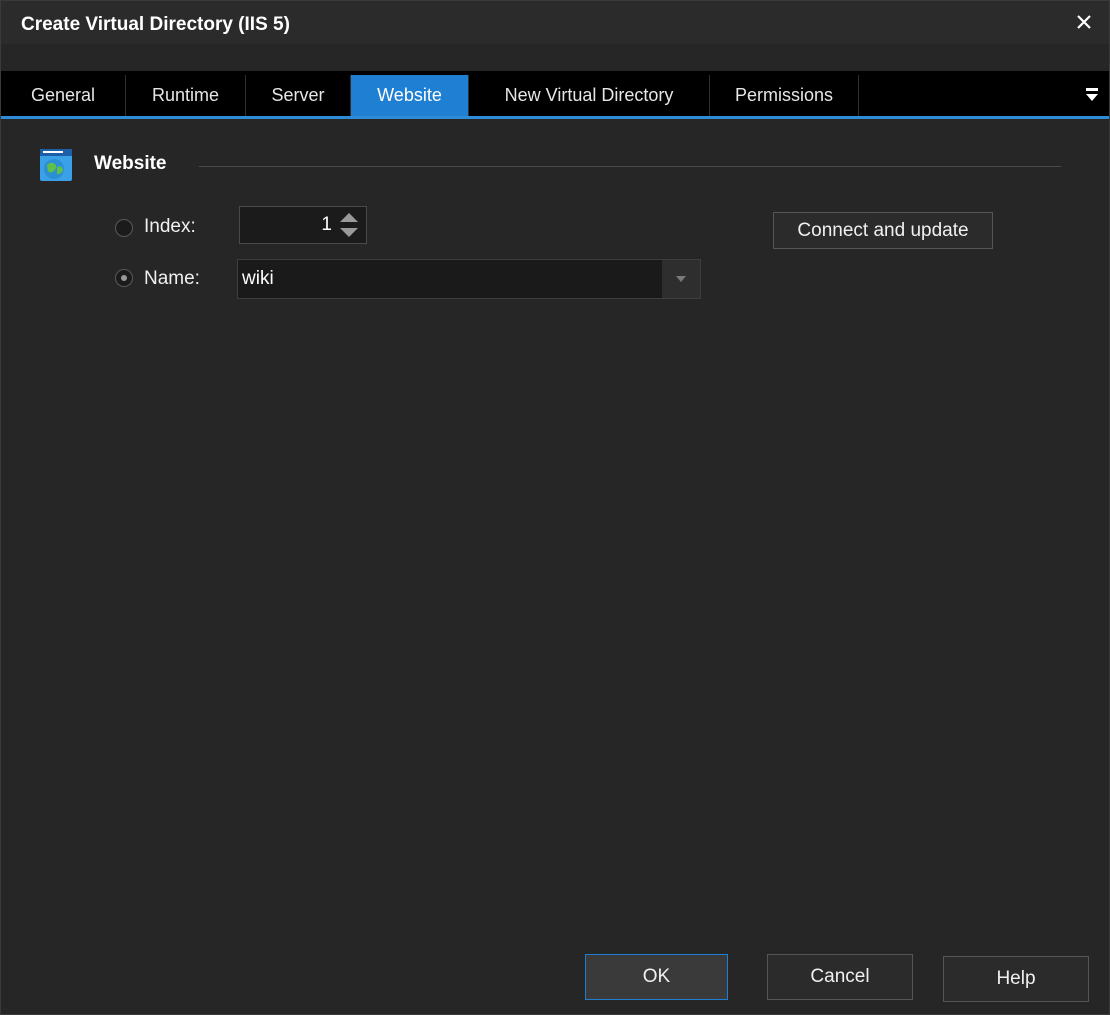 The width and height of the screenshot is (1110, 1015). I want to click on name-radio, so click(124, 278).